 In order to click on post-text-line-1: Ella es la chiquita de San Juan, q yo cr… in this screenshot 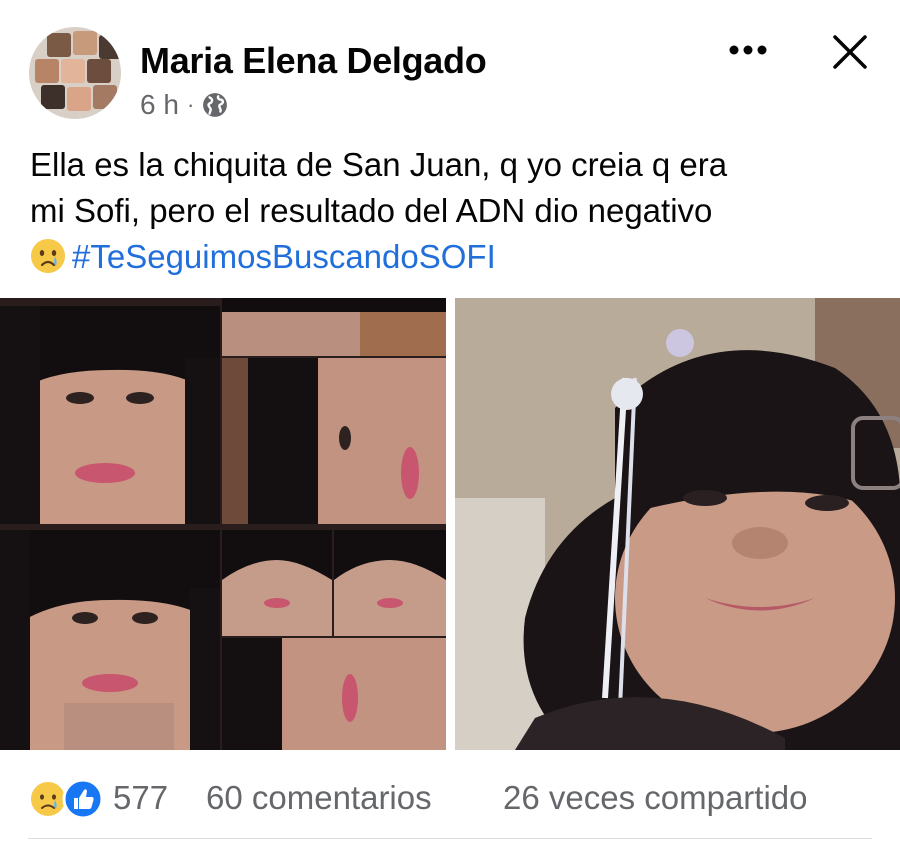, I will do `click(379, 164)`.